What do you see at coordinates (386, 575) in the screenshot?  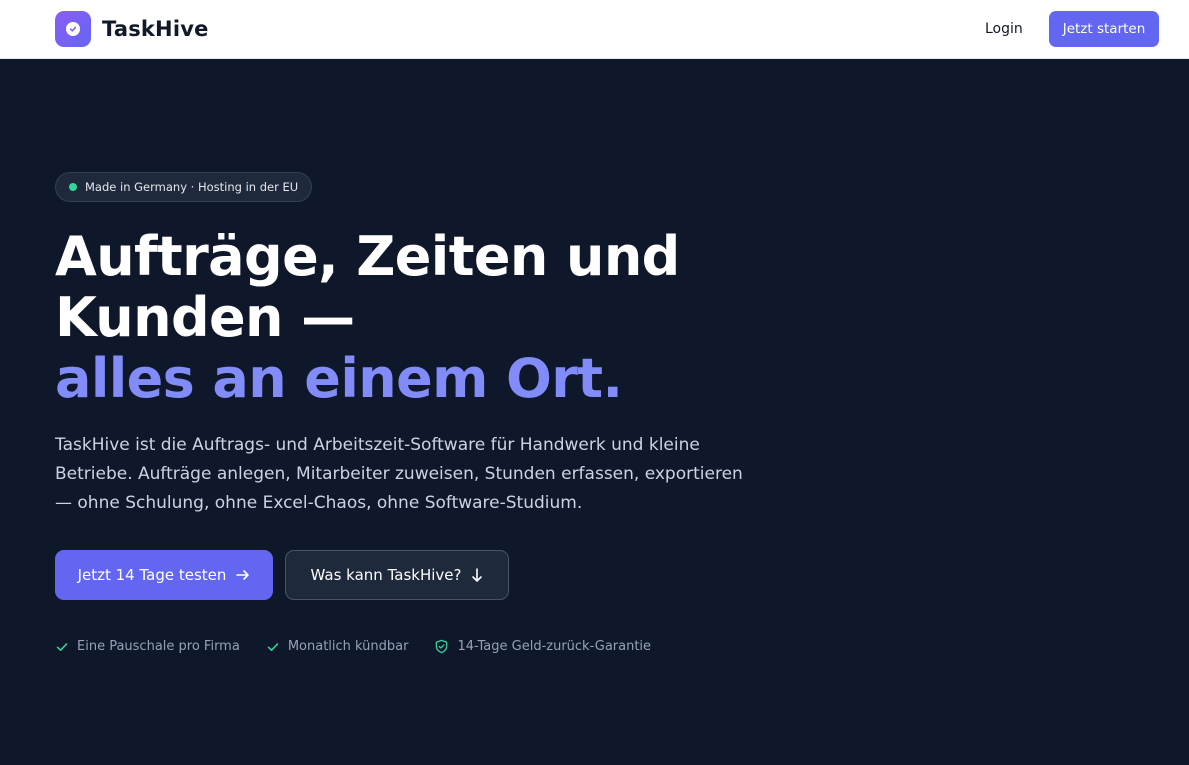 I see `learn-more-label: Was kann TaskHive?` at bounding box center [386, 575].